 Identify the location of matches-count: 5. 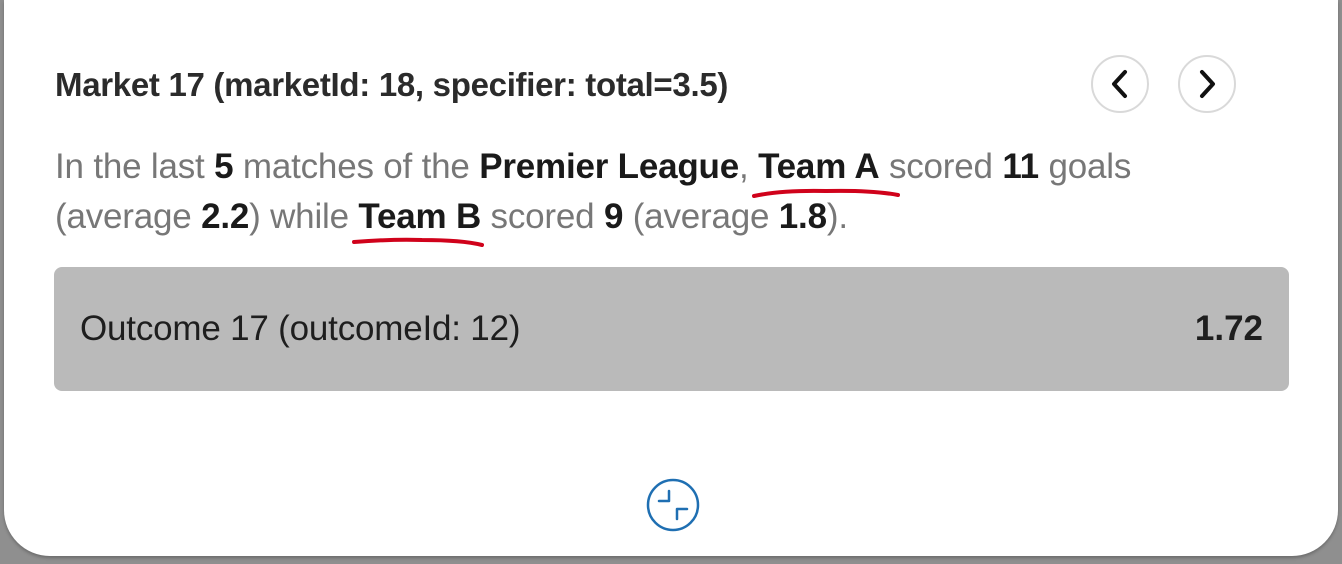
(224, 166).